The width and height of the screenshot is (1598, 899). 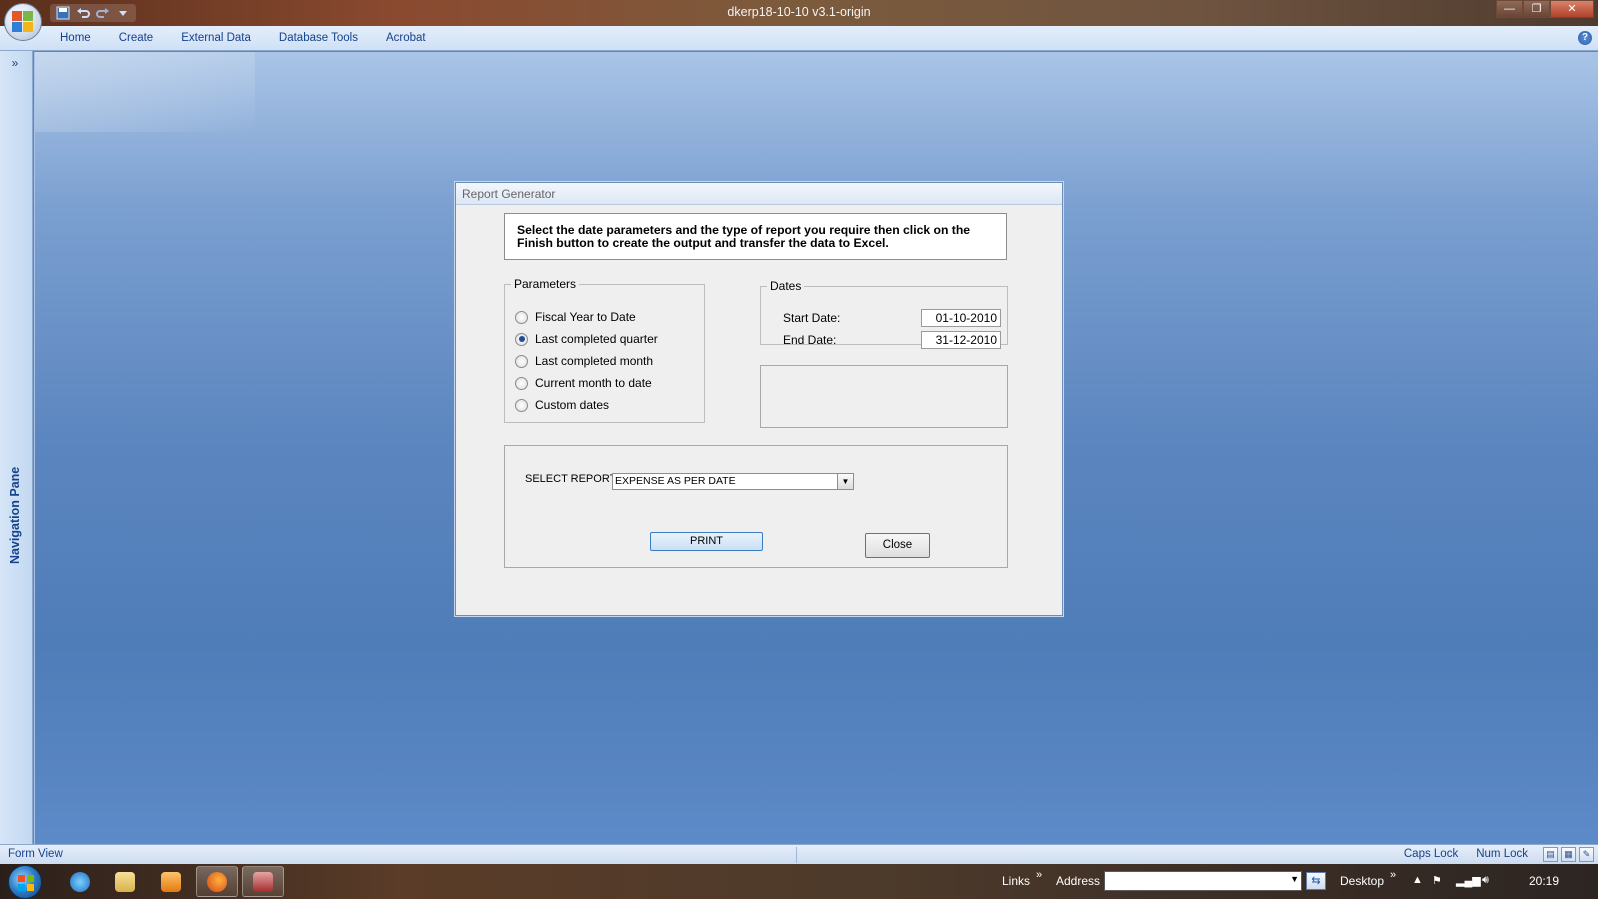 What do you see at coordinates (884, 396) in the screenshot?
I see `empty-panel` at bounding box center [884, 396].